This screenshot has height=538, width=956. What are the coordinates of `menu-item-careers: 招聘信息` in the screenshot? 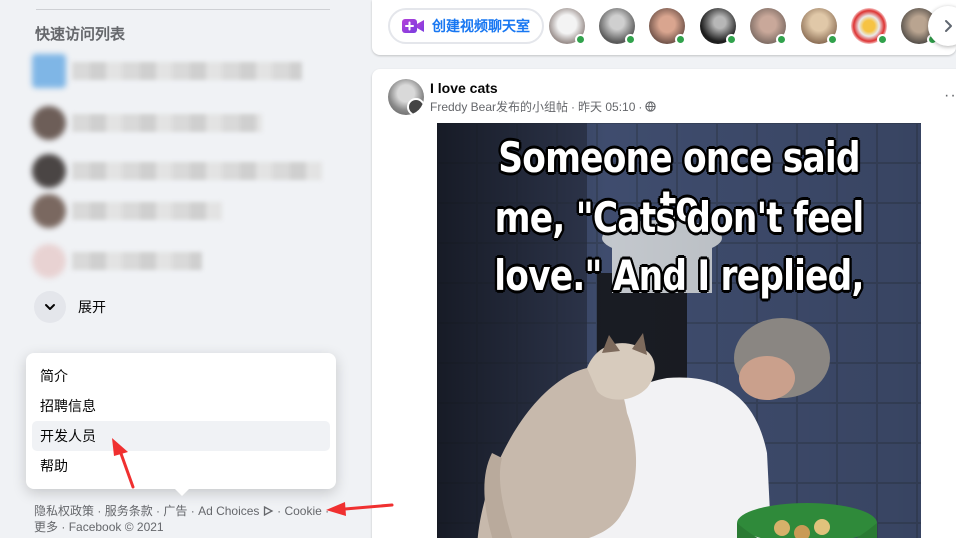 It's located at (181, 406).